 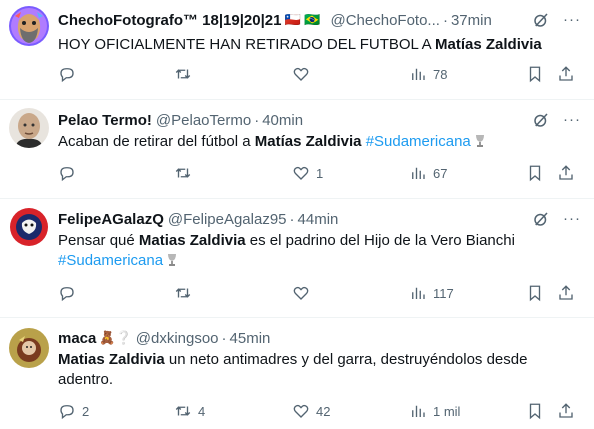 I want to click on like-button: 42, so click(x=311, y=411).